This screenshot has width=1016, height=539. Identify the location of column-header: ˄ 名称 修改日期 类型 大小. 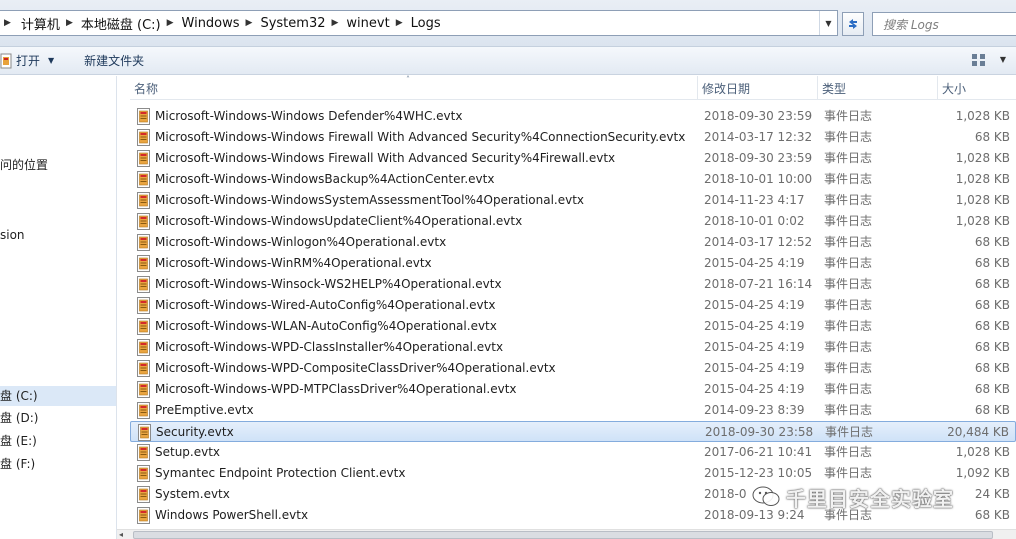
(573, 87).